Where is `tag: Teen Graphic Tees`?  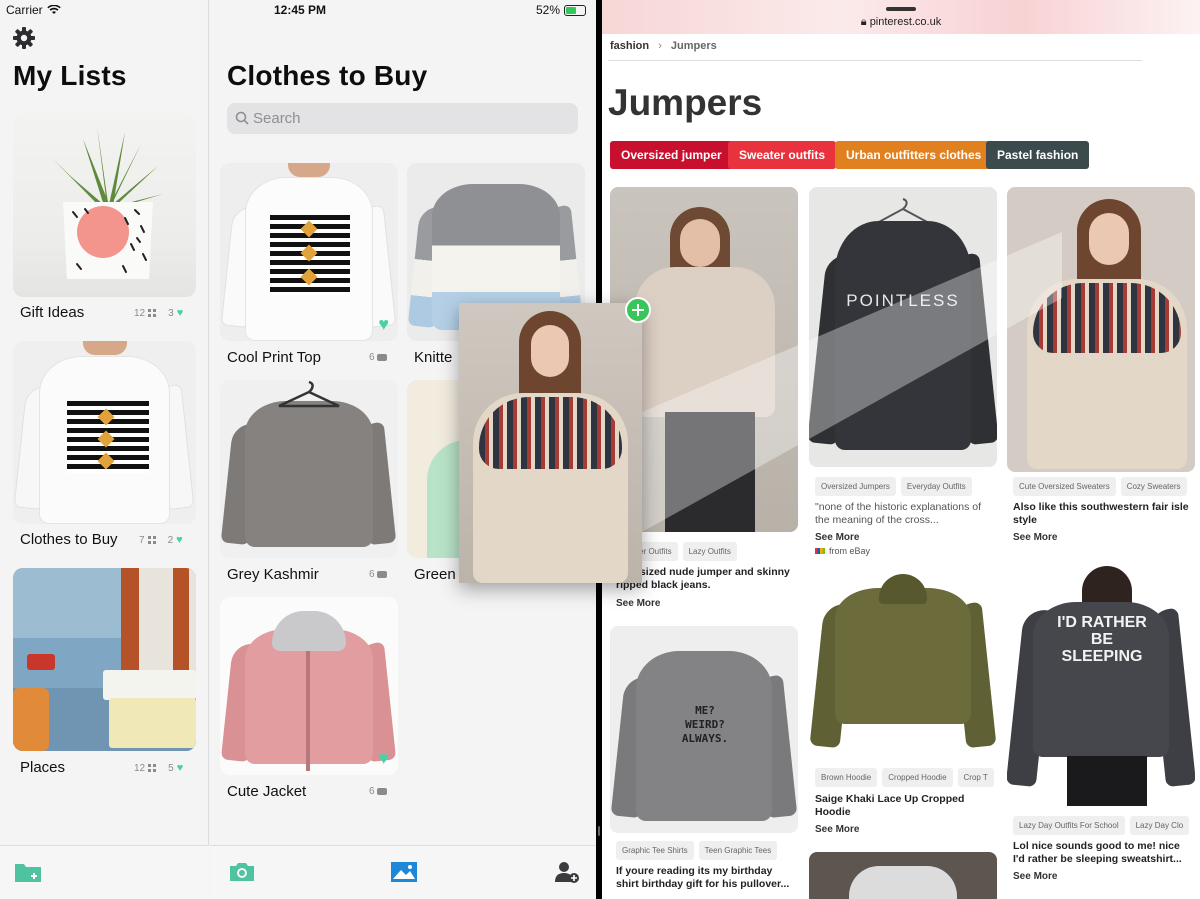 tag: Teen Graphic Tees is located at coordinates (738, 850).